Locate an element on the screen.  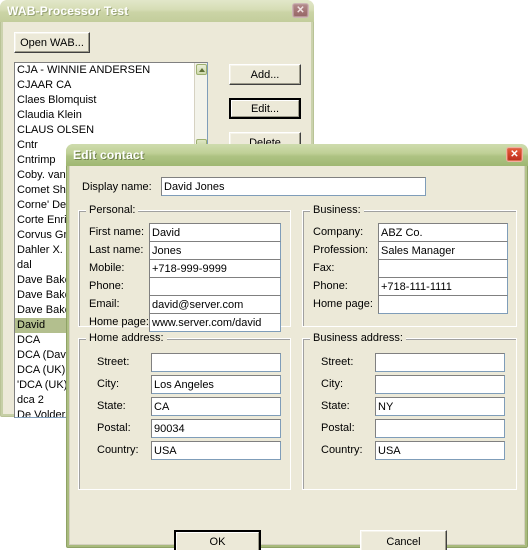
wab-close-icon: ✕ is located at coordinates (300, 10).